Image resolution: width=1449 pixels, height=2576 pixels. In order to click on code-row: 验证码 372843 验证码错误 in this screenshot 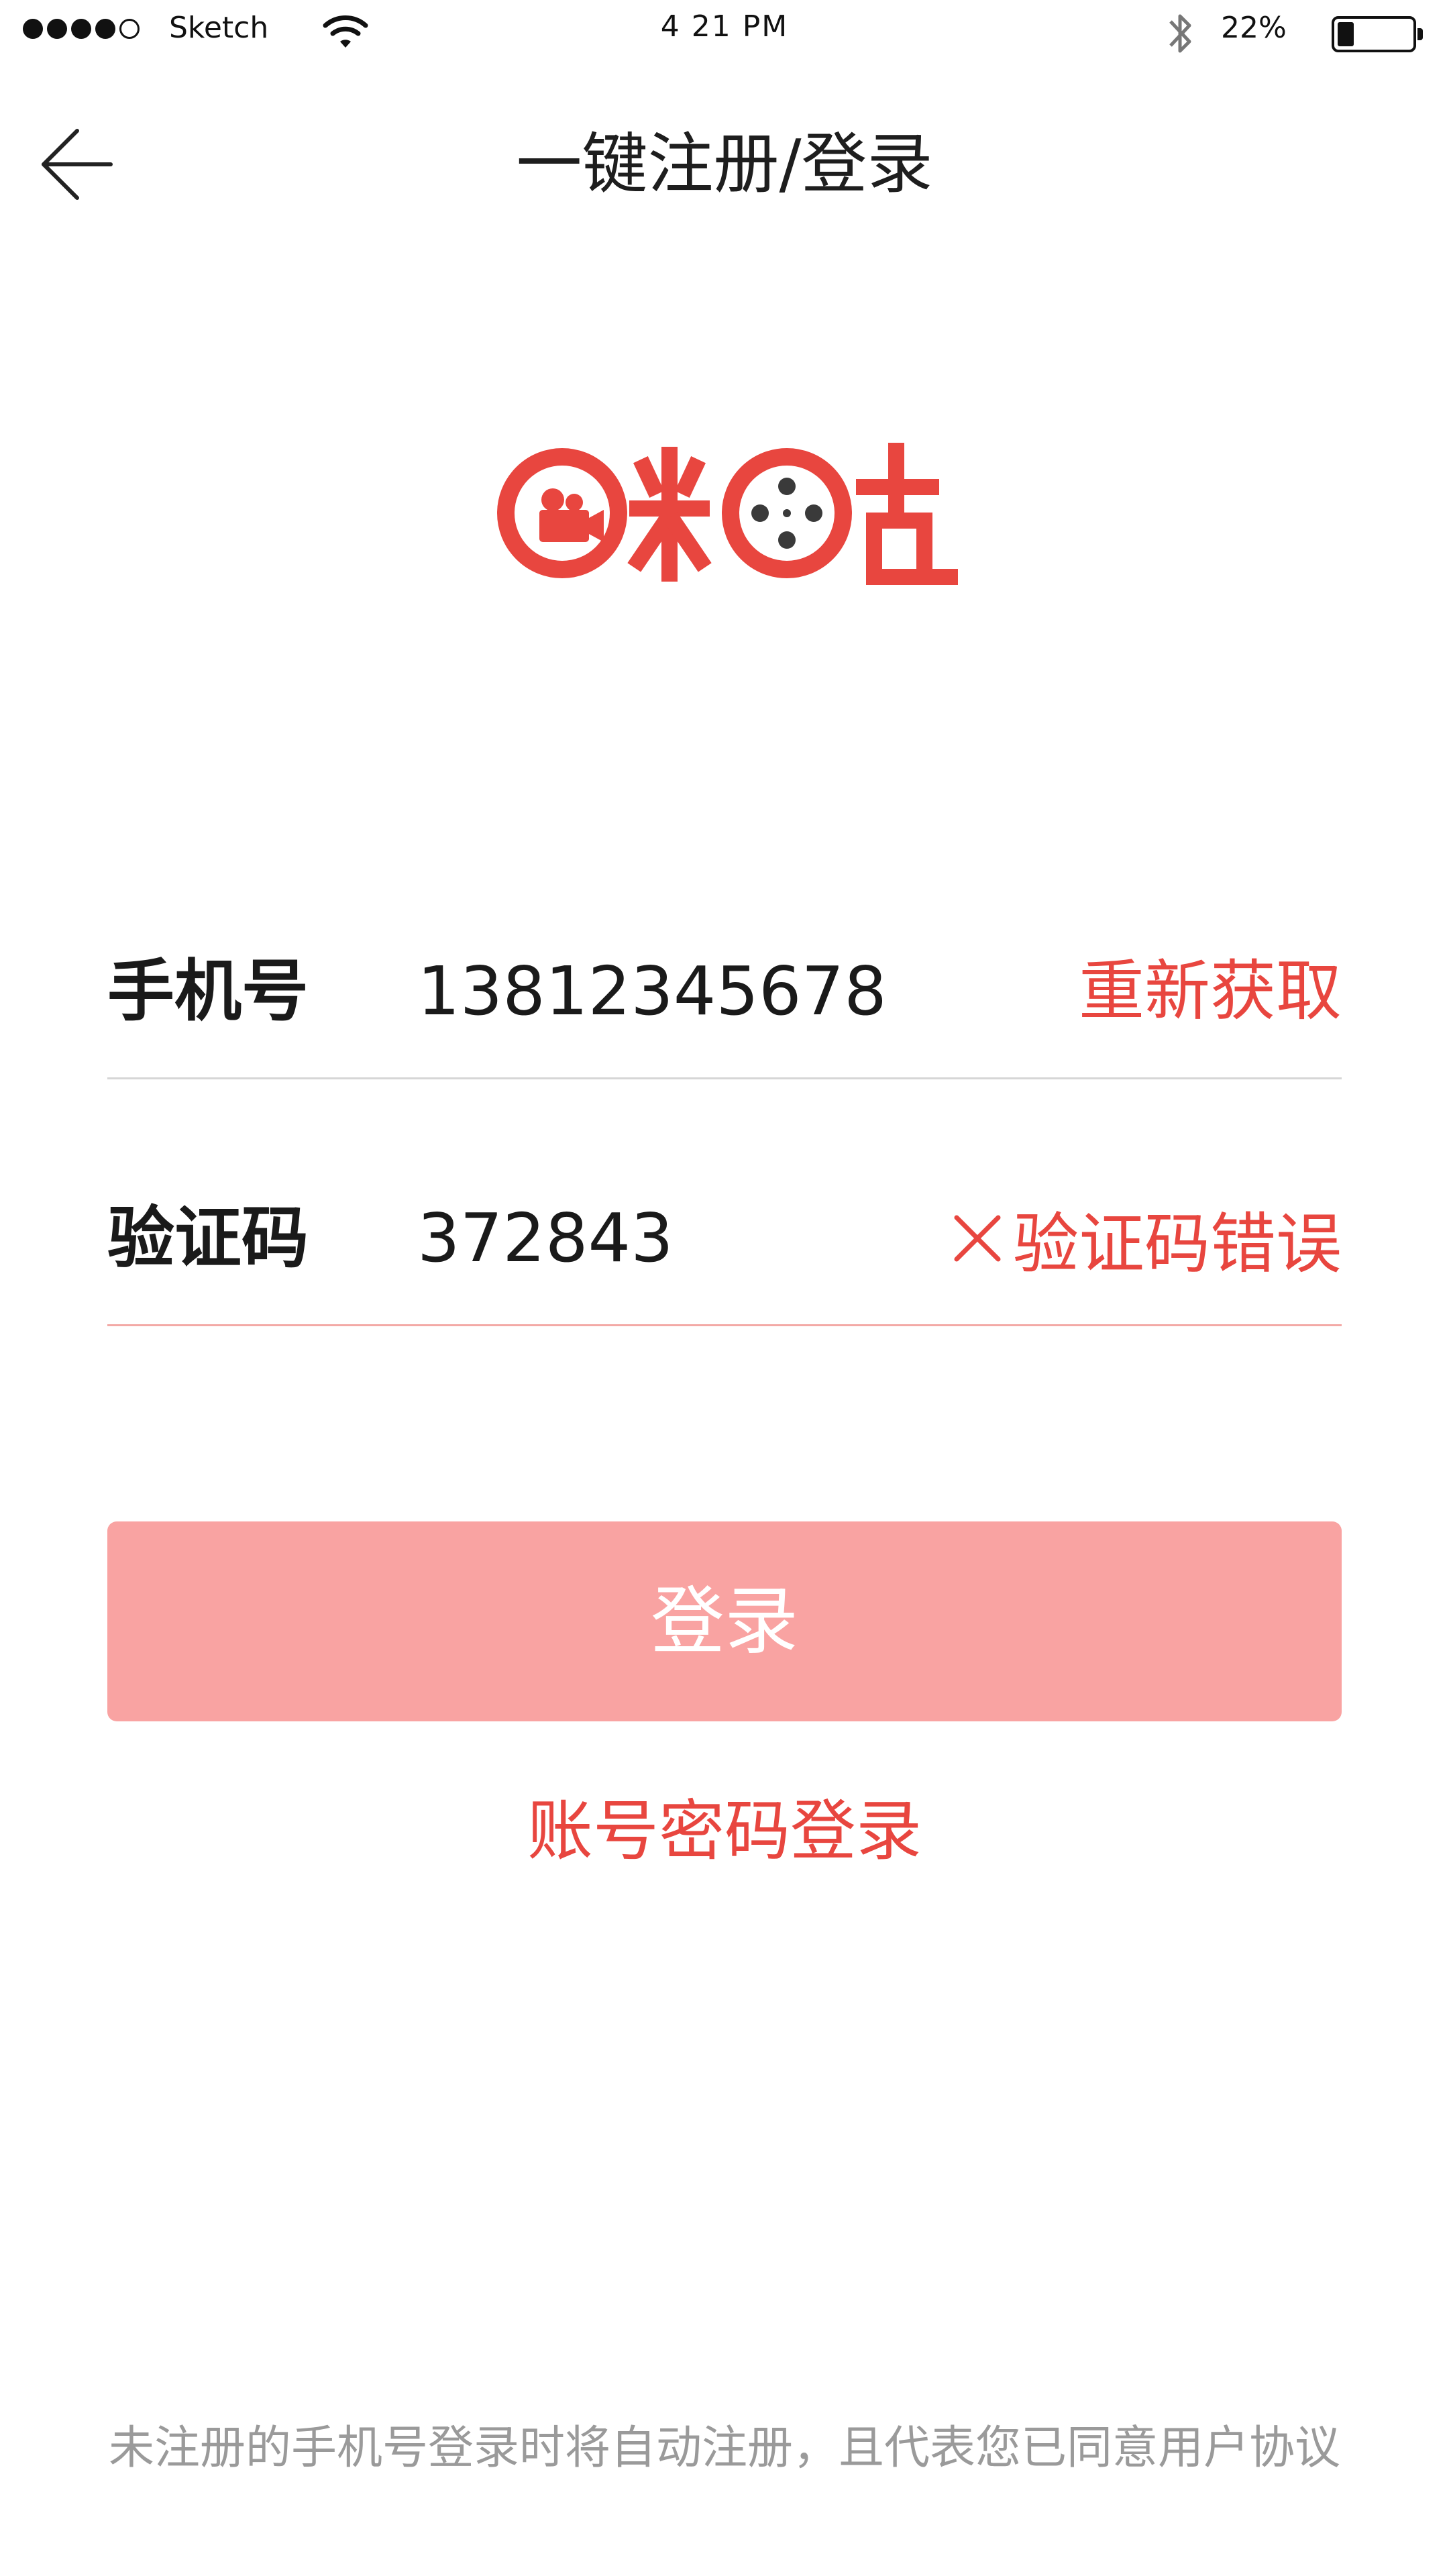, I will do `click(724, 1238)`.